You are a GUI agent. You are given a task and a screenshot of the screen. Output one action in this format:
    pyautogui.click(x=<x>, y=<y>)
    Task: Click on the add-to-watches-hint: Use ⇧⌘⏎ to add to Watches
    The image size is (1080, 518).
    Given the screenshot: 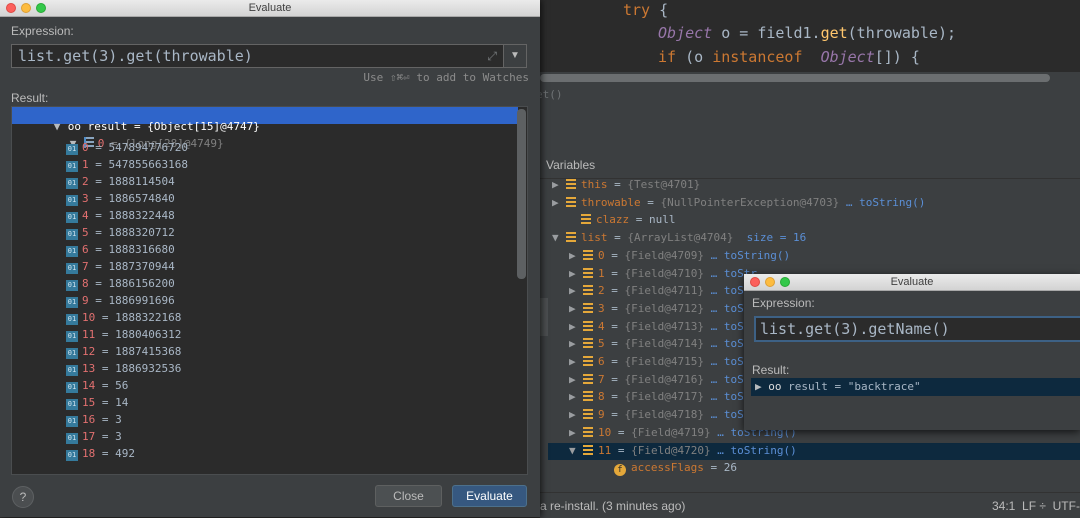 What is the action you would take?
    pyautogui.click(x=446, y=77)
    